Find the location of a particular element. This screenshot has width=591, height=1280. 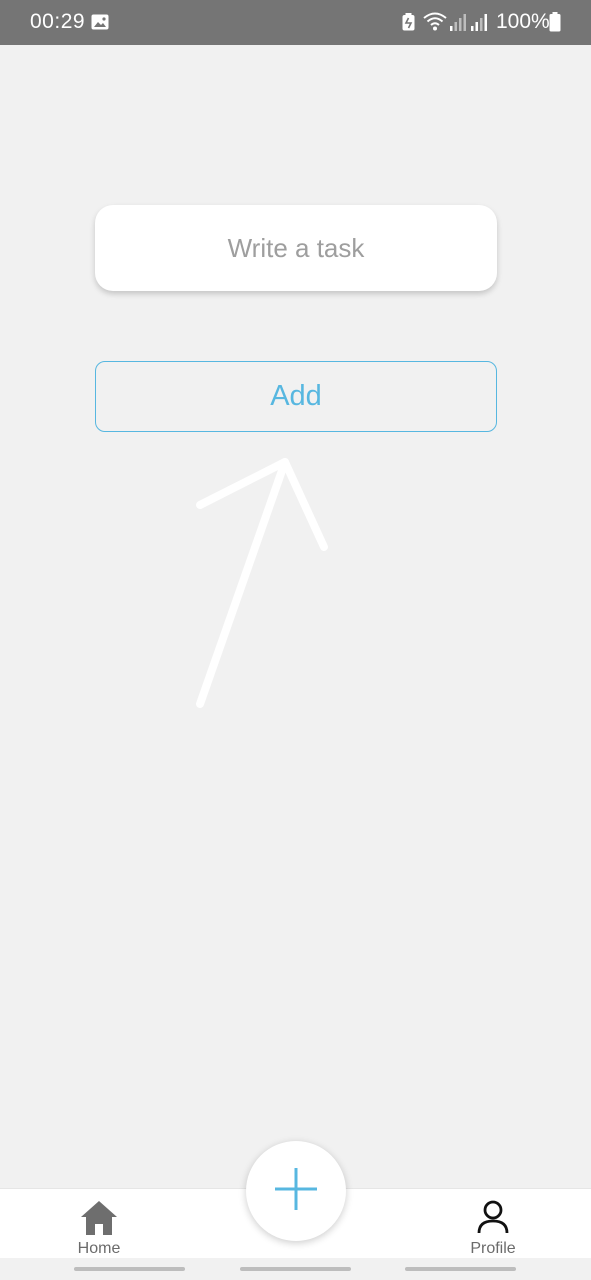

fab-add-task is located at coordinates (296, 1191).